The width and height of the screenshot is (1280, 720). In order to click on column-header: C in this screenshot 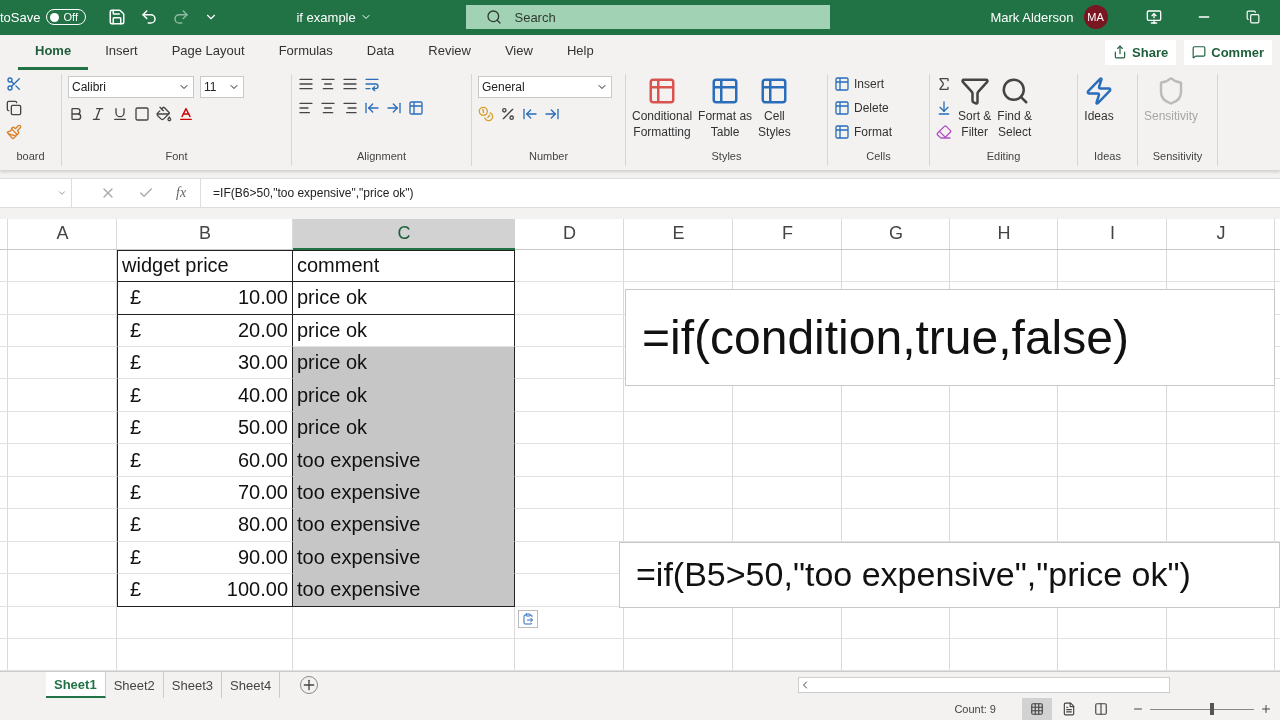, I will do `click(404, 234)`.